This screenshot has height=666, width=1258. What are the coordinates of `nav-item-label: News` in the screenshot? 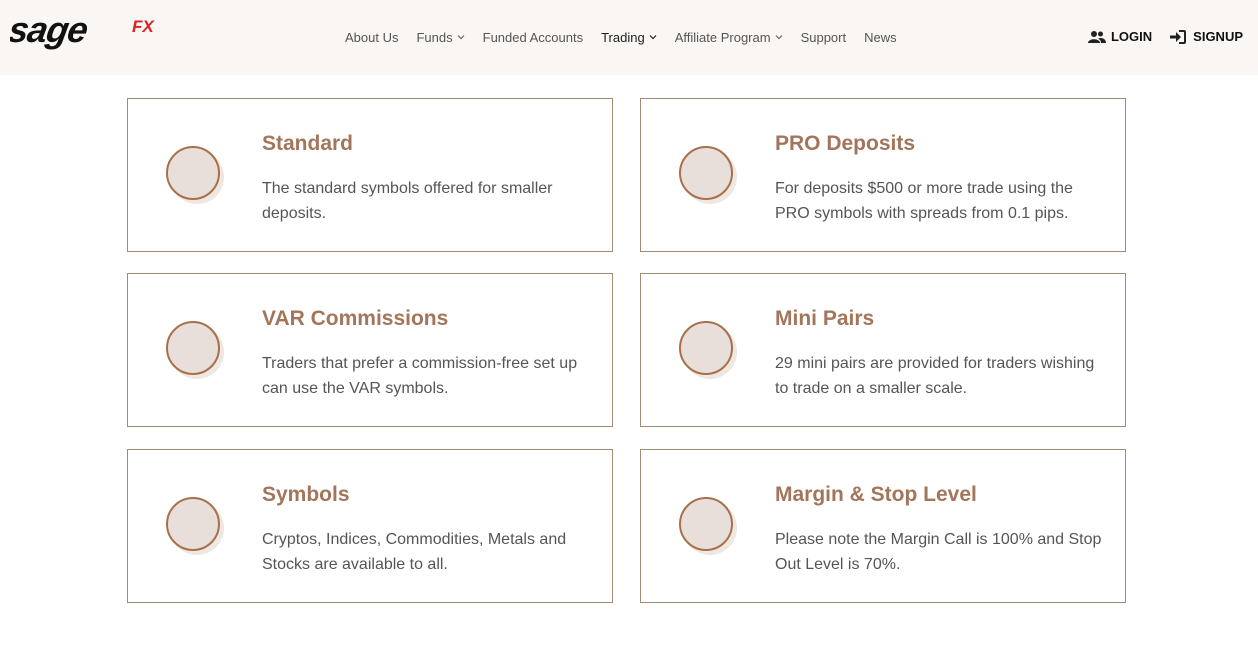 It's located at (880, 37).